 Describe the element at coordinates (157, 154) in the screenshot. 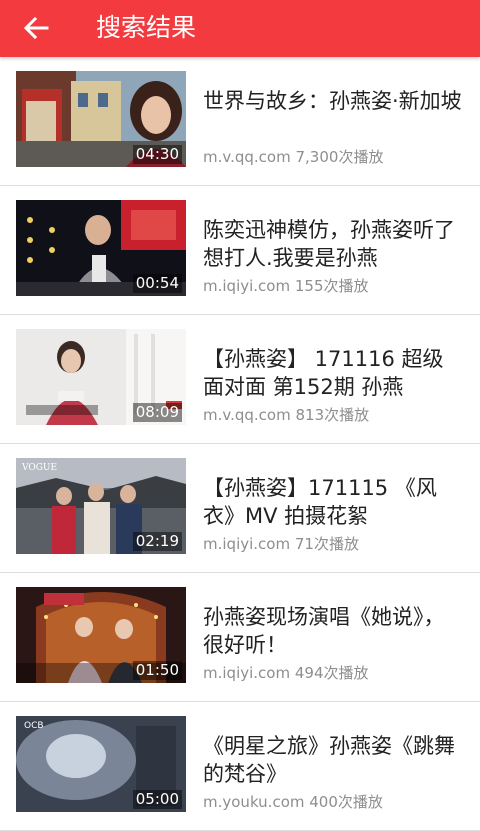

I see `video-duration: 04:30` at that location.